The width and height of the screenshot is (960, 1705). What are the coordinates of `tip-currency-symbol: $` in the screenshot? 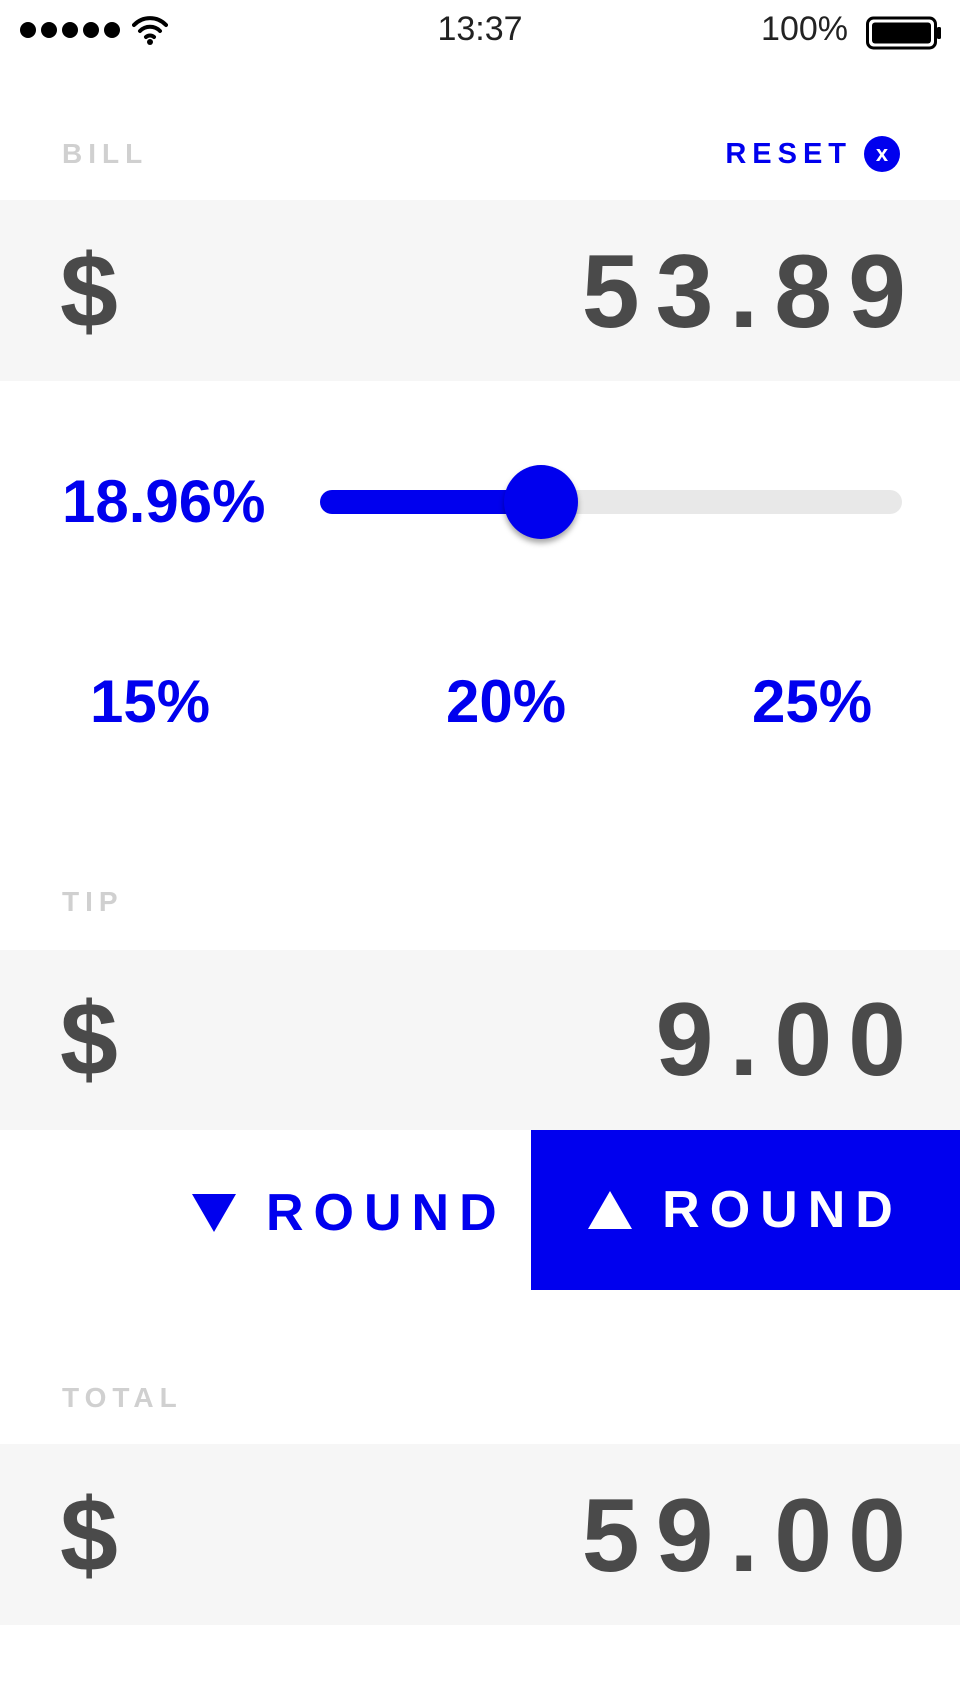 It's located at (89, 1040).